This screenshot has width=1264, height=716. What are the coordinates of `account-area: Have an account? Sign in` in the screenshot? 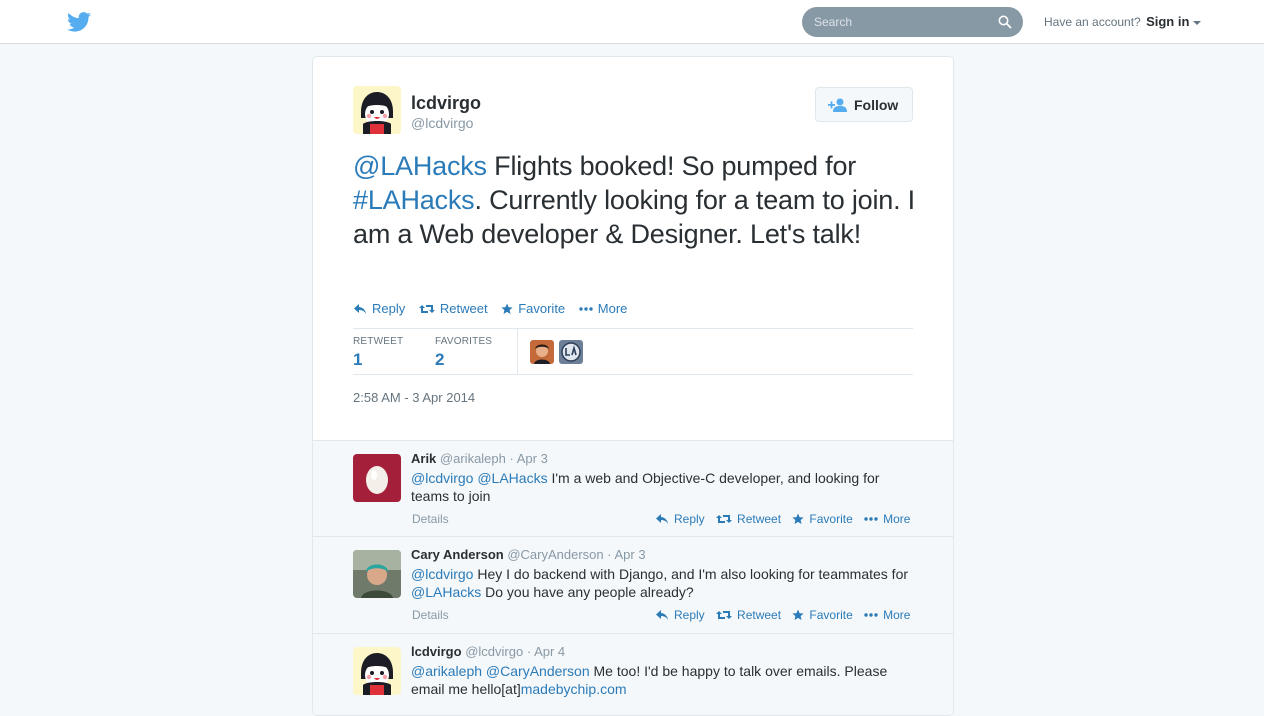 It's located at (1123, 21).